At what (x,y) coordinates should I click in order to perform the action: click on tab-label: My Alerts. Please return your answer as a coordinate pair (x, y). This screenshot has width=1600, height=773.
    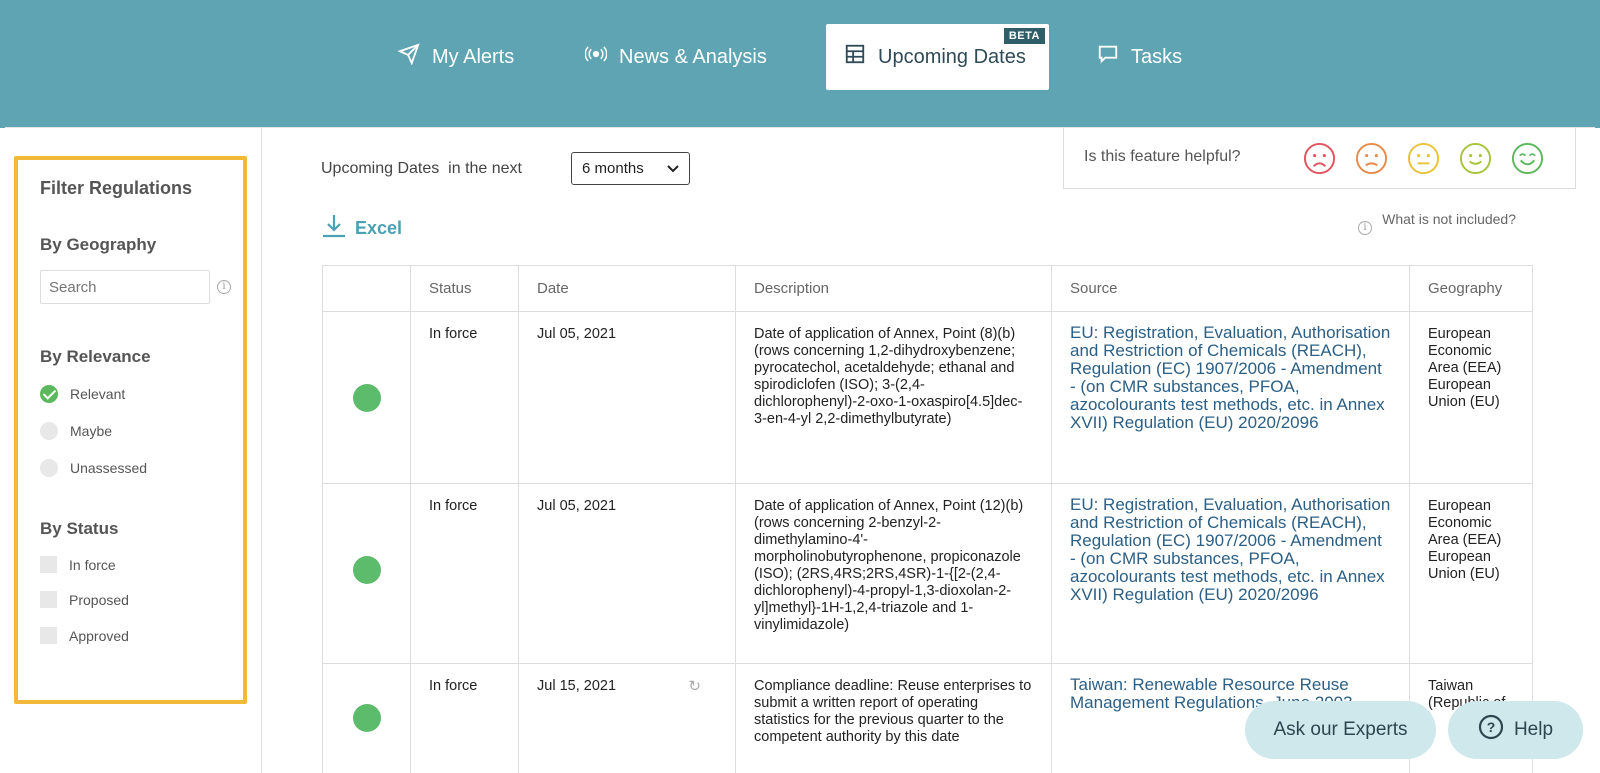
    Looking at the image, I should click on (473, 56).